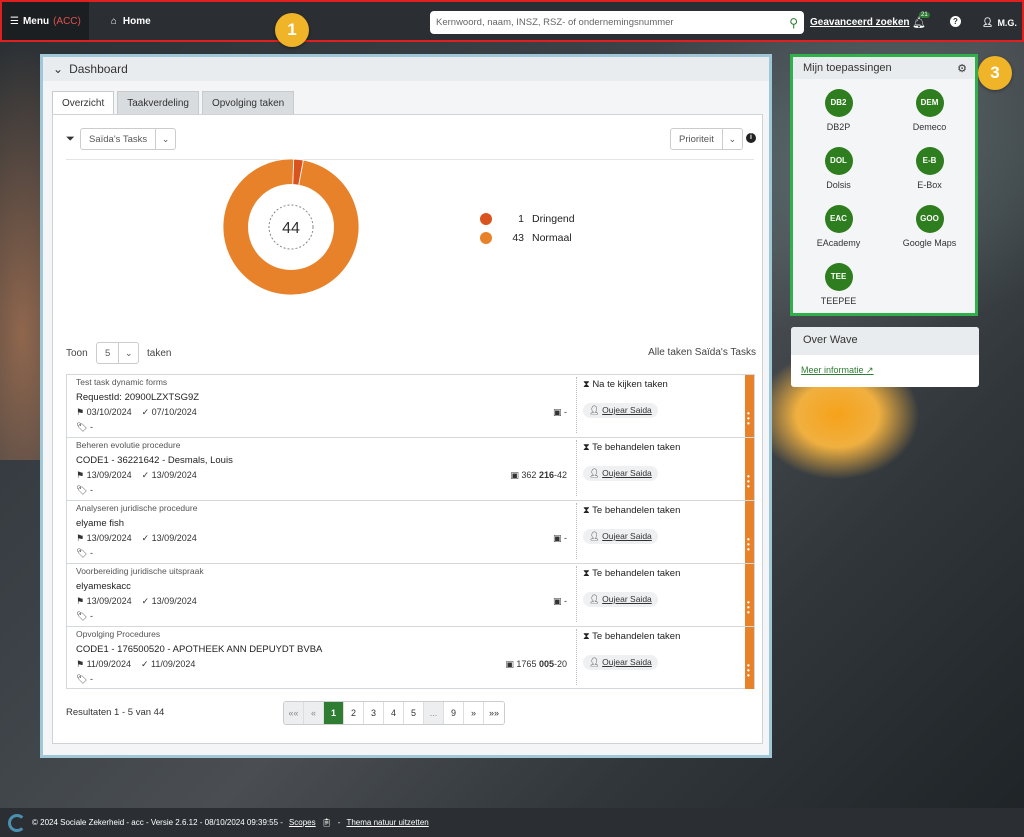 This screenshot has width=1024, height=837. What do you see at coordinates (838, 288) in the screenshot?
I see `app-tile: TEE TEEPEE` at bounding box center [838, 288].